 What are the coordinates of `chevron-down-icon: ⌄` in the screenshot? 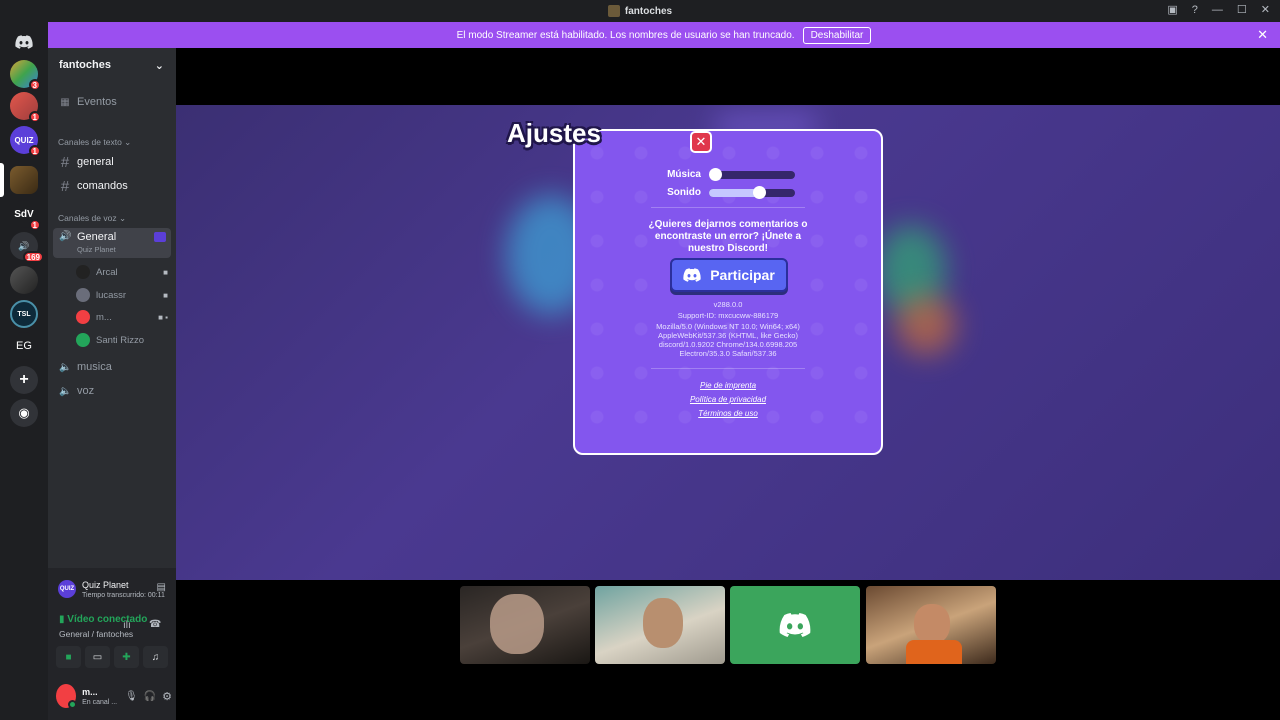 It's located at (159, 65).